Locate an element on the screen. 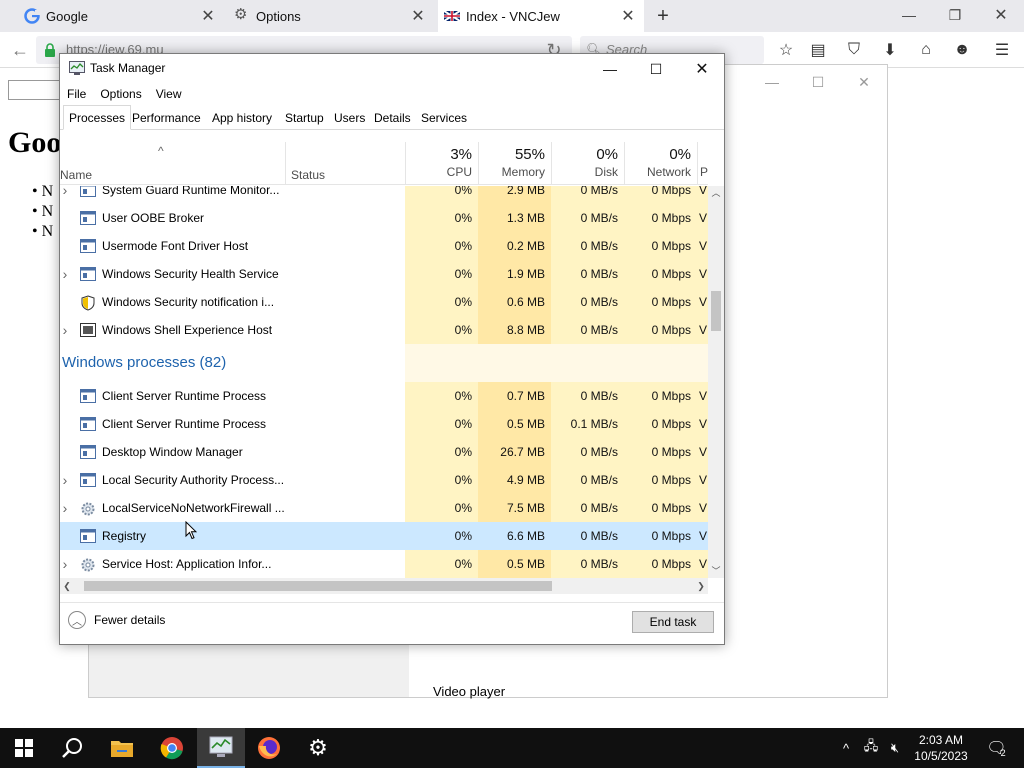 The height and width of the screenshot is (768, 1024). maximize-button: ☐ is located at coordinates (656, 69).